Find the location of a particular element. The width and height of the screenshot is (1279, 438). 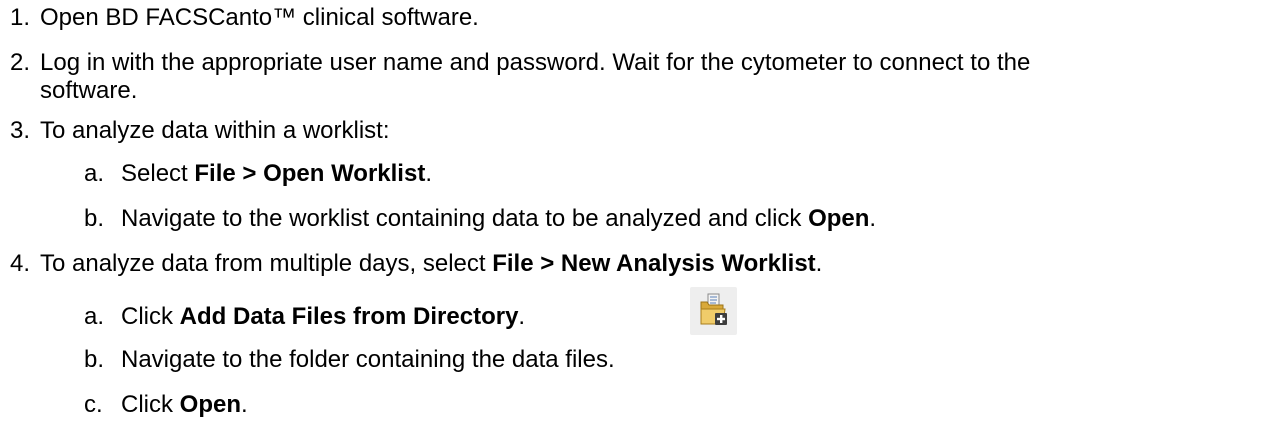

substep-text: Click Open. is located at coordinates (184, 404).